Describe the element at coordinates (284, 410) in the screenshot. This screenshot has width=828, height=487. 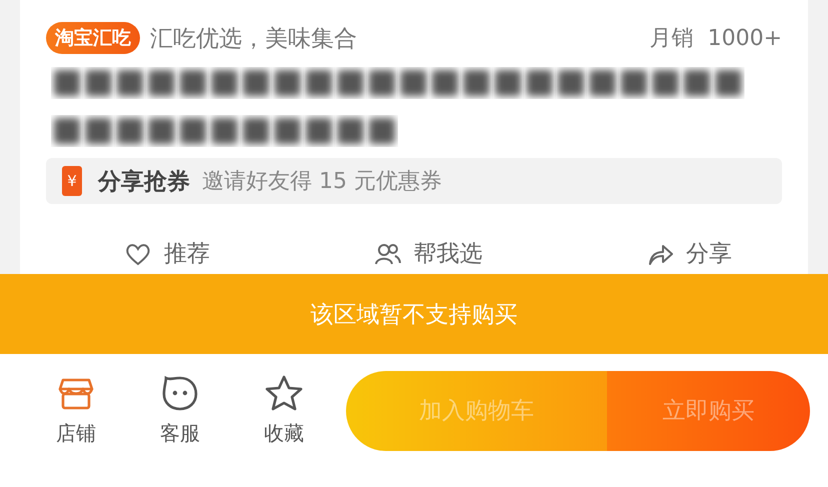
I see `tab-button: 收藏` at that location.